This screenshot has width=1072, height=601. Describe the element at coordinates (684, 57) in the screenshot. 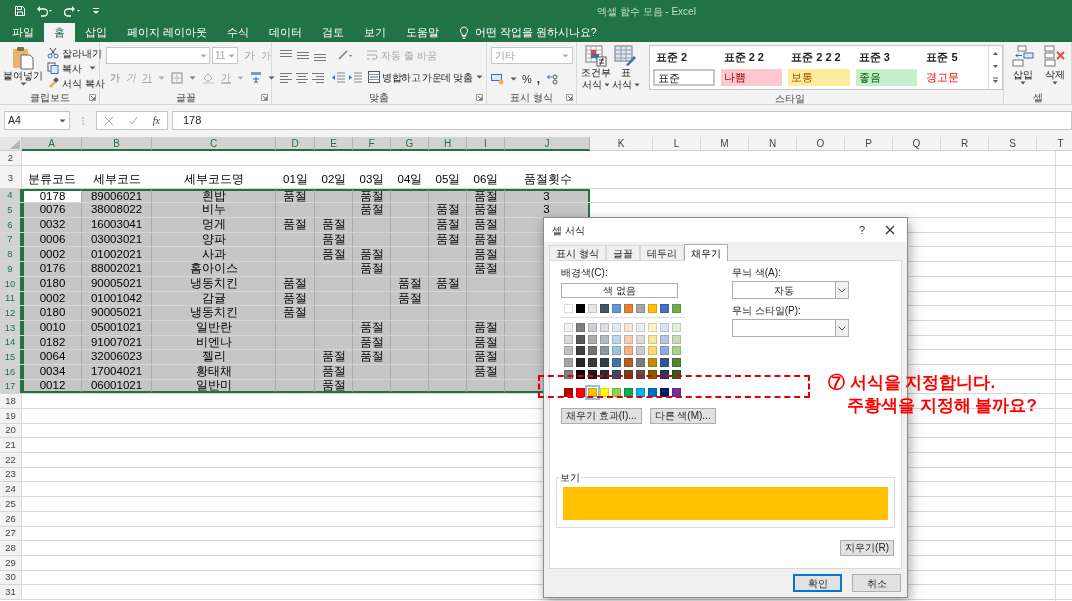

I see `cell-style-item: 표준 2` at that location.